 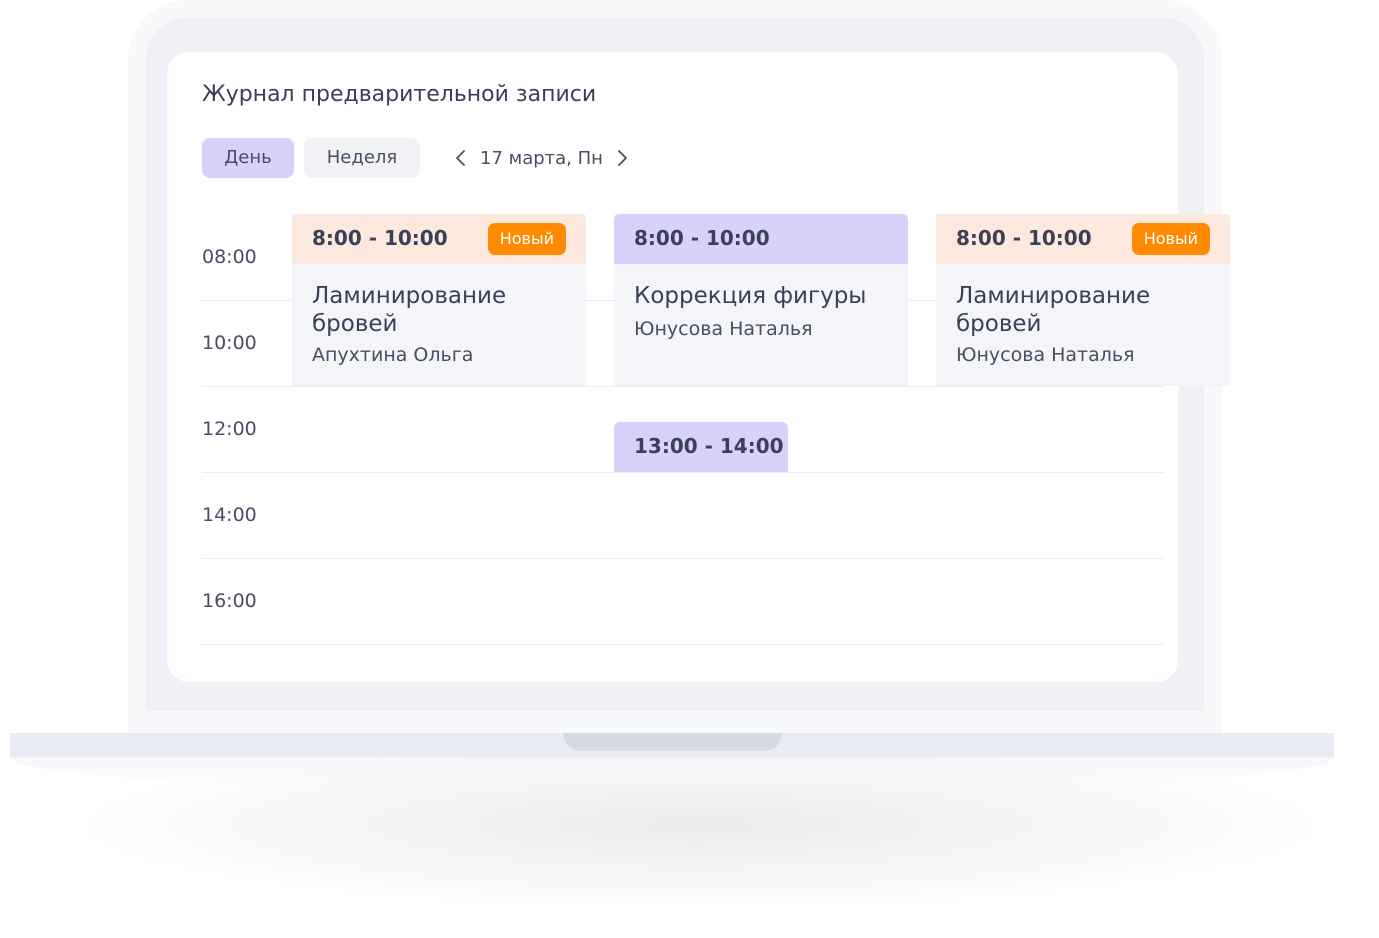 I want to click on appointment-service: Коррекция фигуры, so click(x=750, y=296).